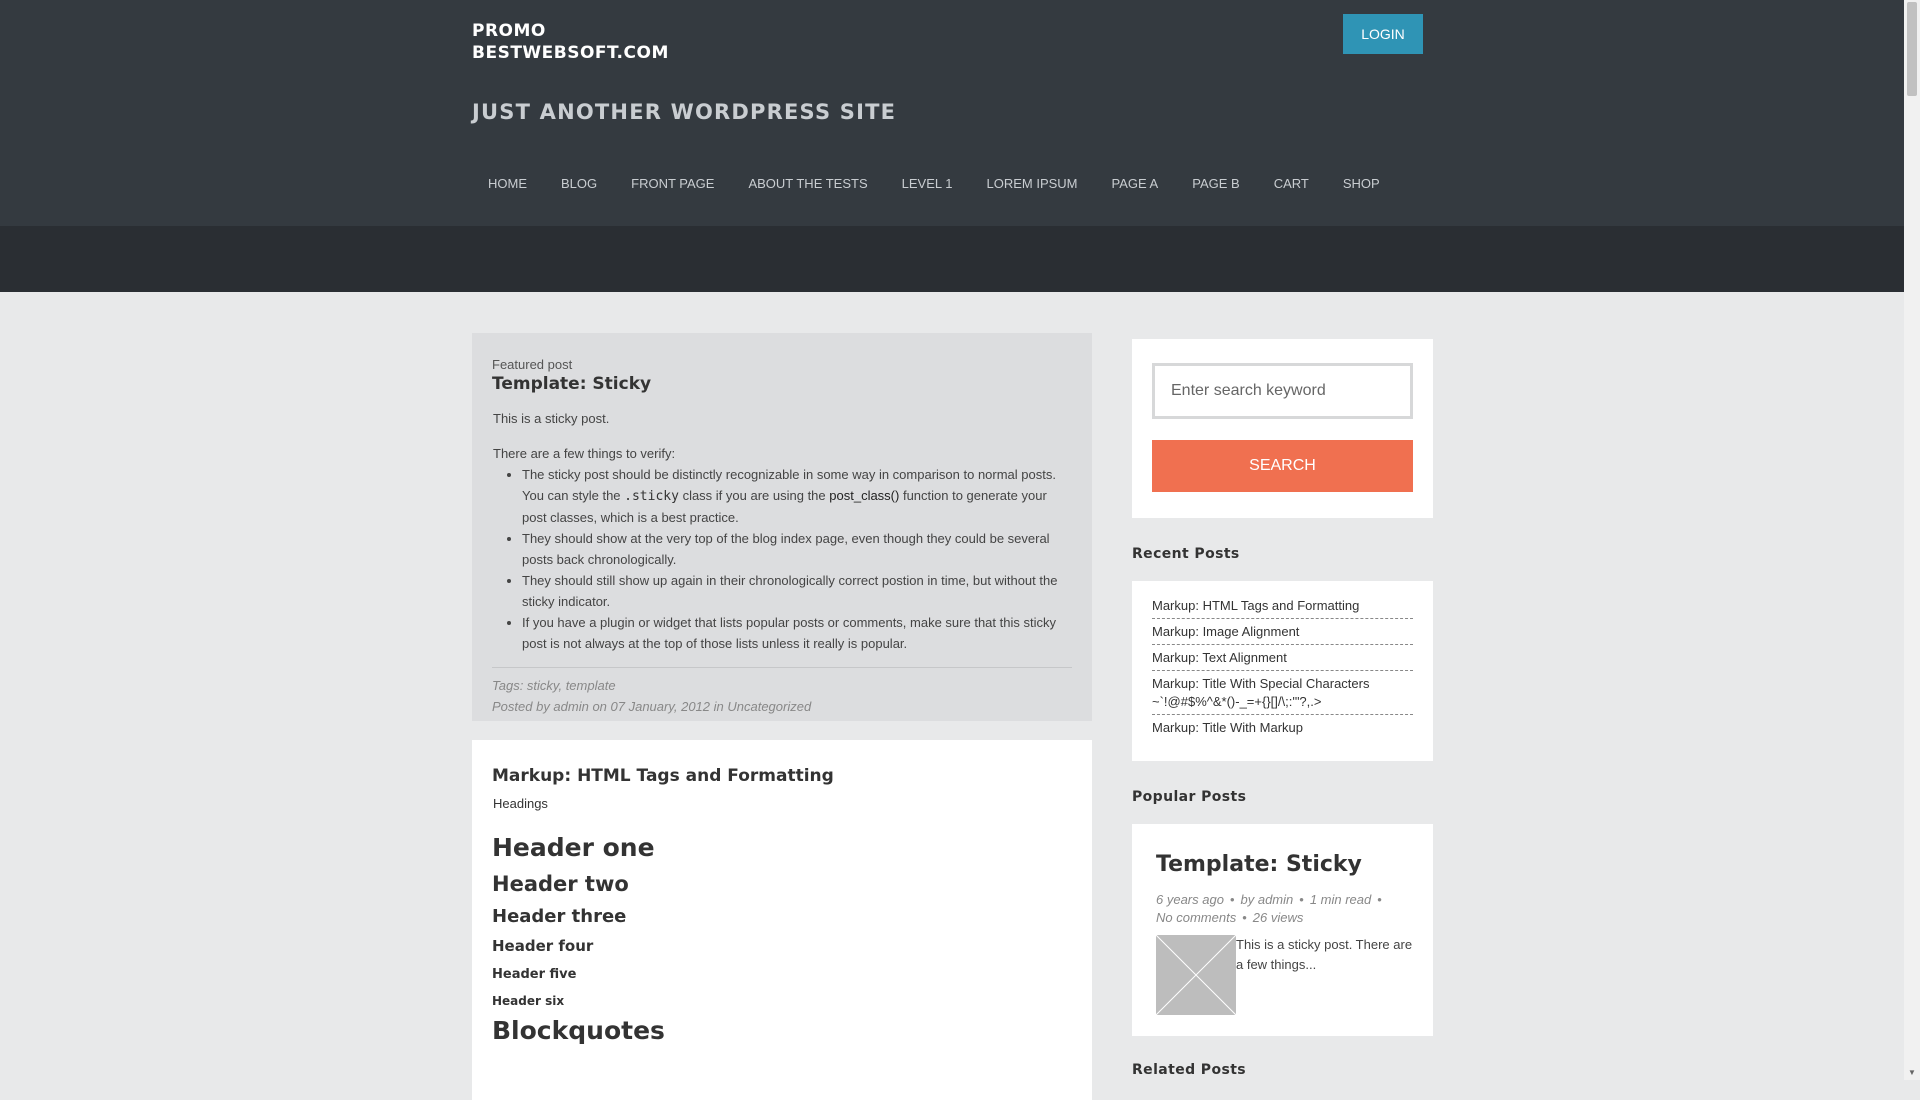 The height and width of the screenshot is (1100, 1920). I want to click on list-item: Markup: Image Alignment, so click(1282, 632).